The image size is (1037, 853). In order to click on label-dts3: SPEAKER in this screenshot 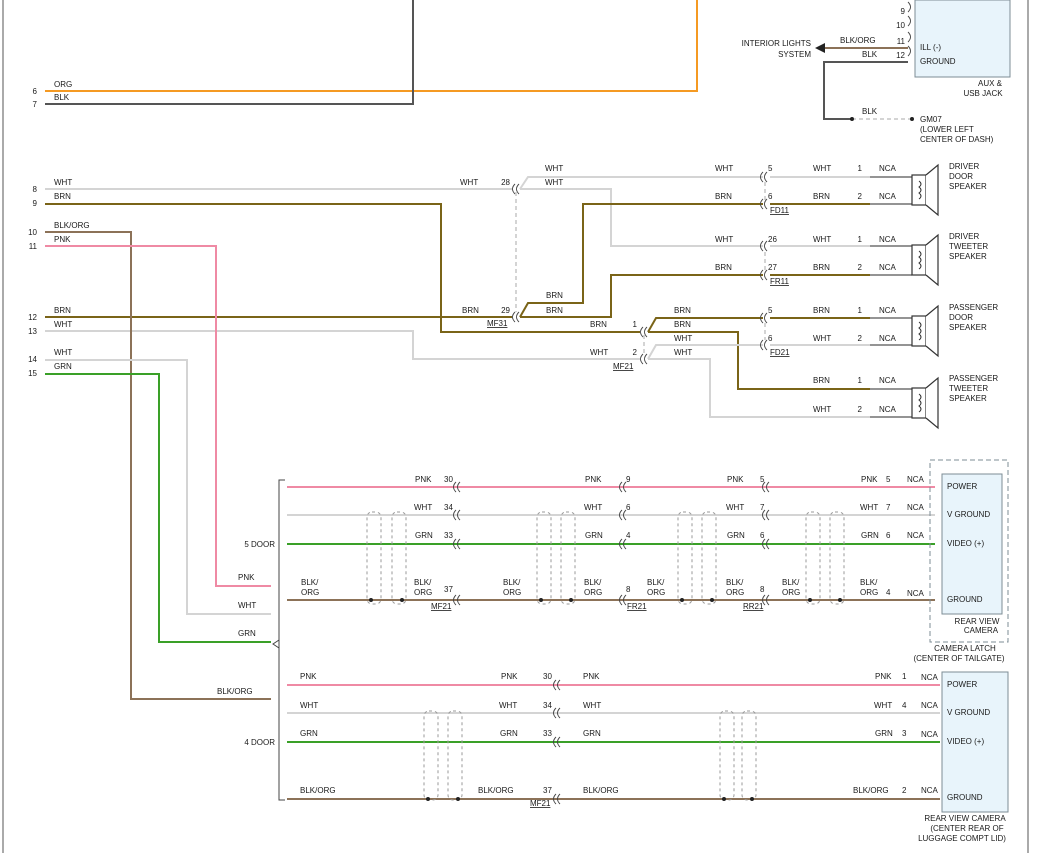, I will do `click(968, 256)`.